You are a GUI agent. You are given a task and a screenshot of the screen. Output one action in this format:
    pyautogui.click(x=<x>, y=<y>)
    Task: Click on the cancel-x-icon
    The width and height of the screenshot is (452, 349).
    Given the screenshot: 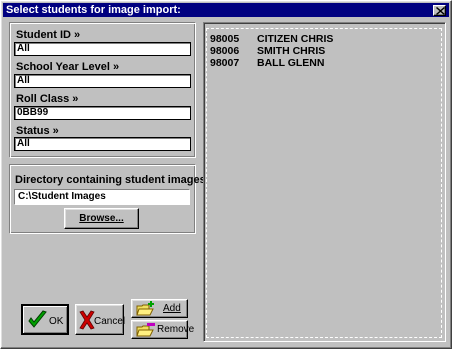 What is the action you would take?
    pyautogui.click(x=87, y=320)
    